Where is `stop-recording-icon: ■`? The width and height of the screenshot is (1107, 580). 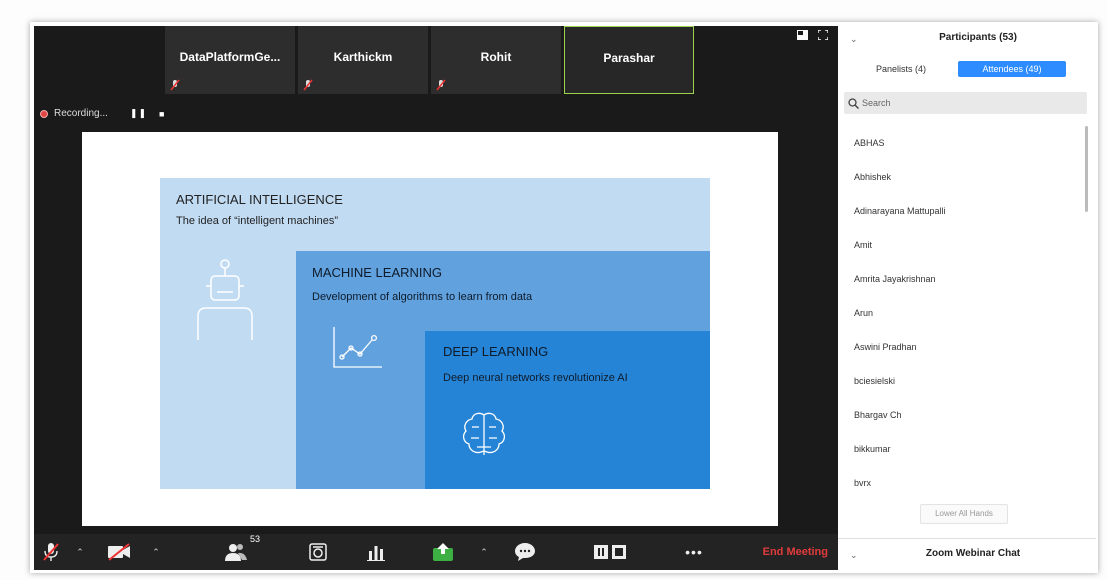
stop-recording-icon: ■ is located at coordinates (162, 114).